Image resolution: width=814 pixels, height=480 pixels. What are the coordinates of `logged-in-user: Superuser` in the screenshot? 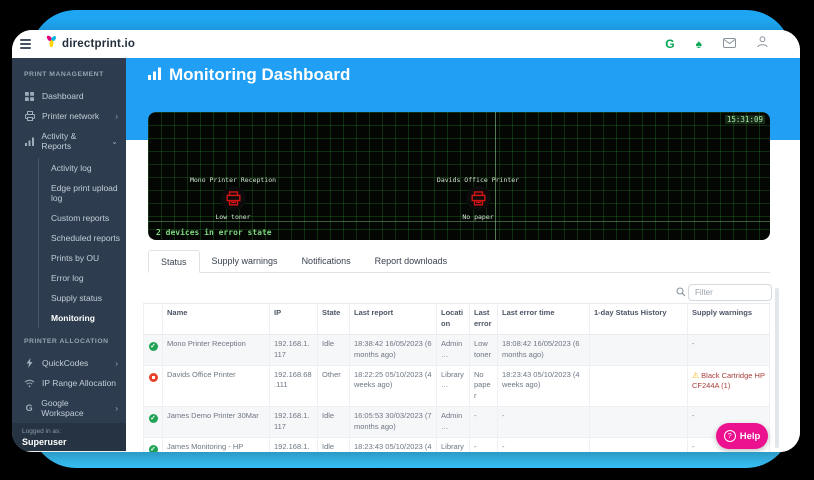 It's located at (44, 442).